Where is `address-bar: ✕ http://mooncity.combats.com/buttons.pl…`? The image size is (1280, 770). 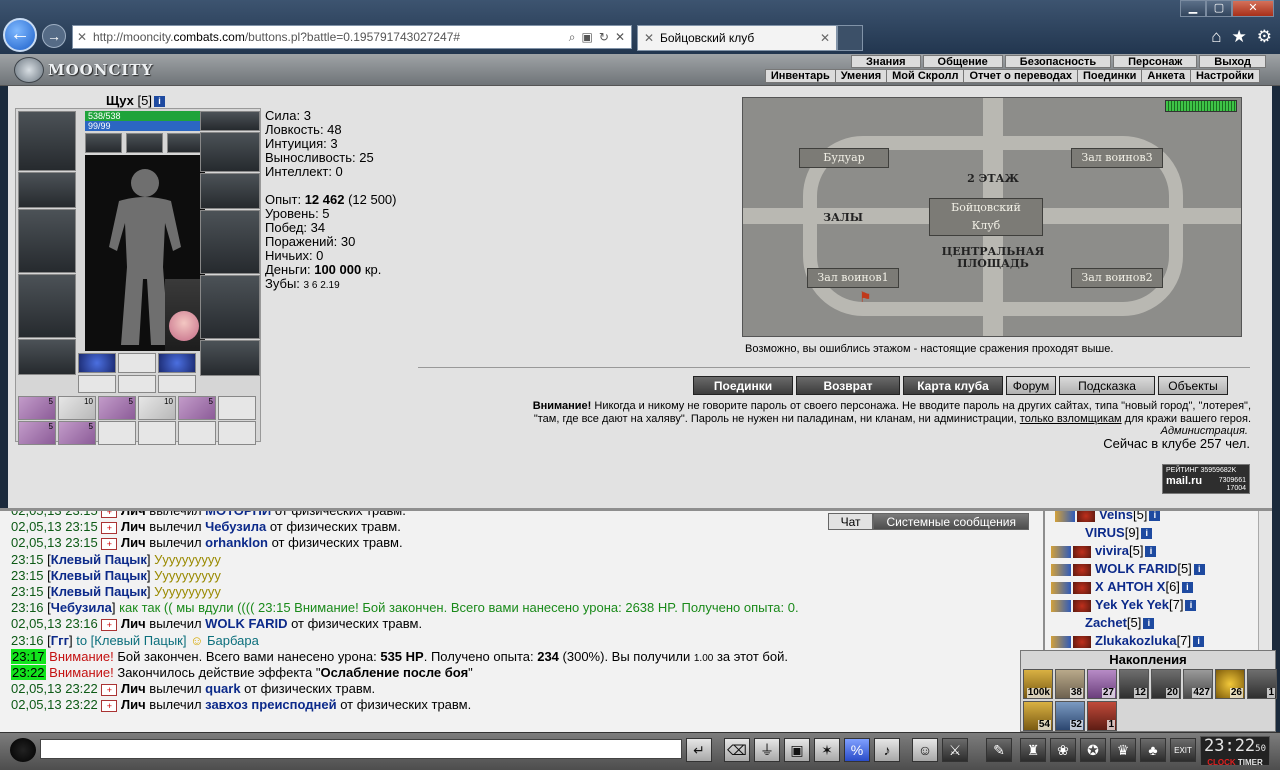
address-bar: ✕ http://mooncity.combats.com/buttons.pl… is located at coordinates (352, 37).